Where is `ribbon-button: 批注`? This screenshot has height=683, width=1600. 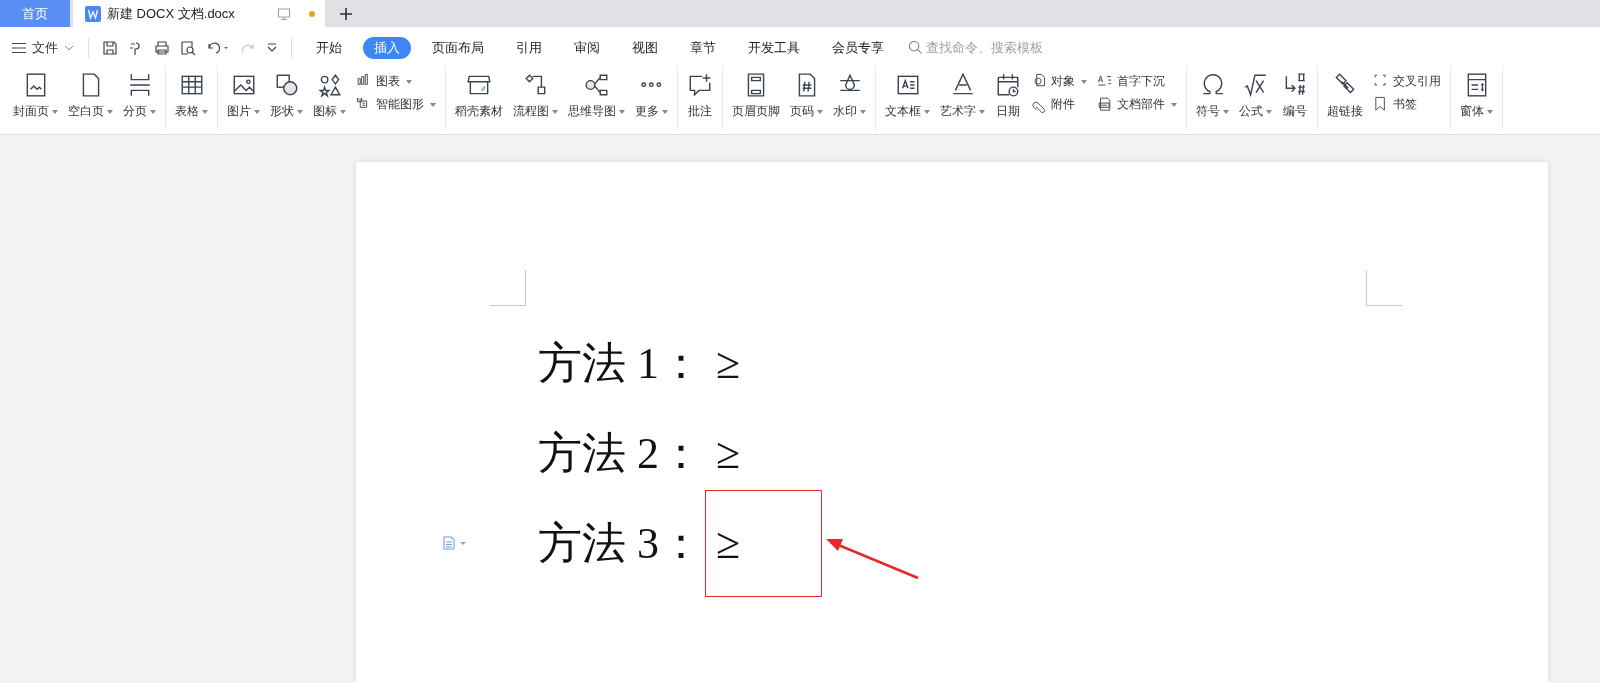
ribbon-button: 批注 is located at coordinates (700, 96).